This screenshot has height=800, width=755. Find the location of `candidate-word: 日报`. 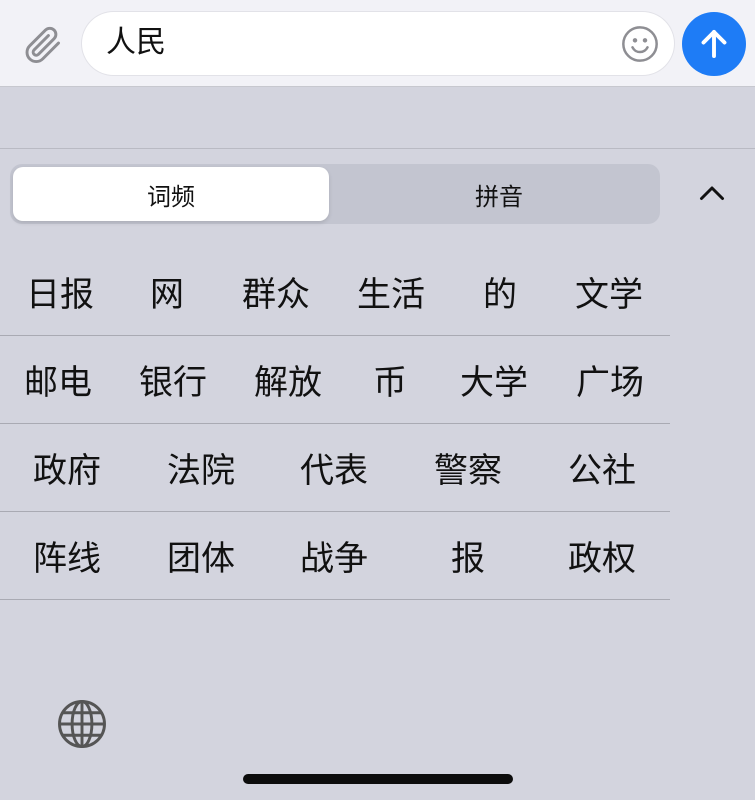

candidate-word: 日报 is located at coordinates (60, 291).